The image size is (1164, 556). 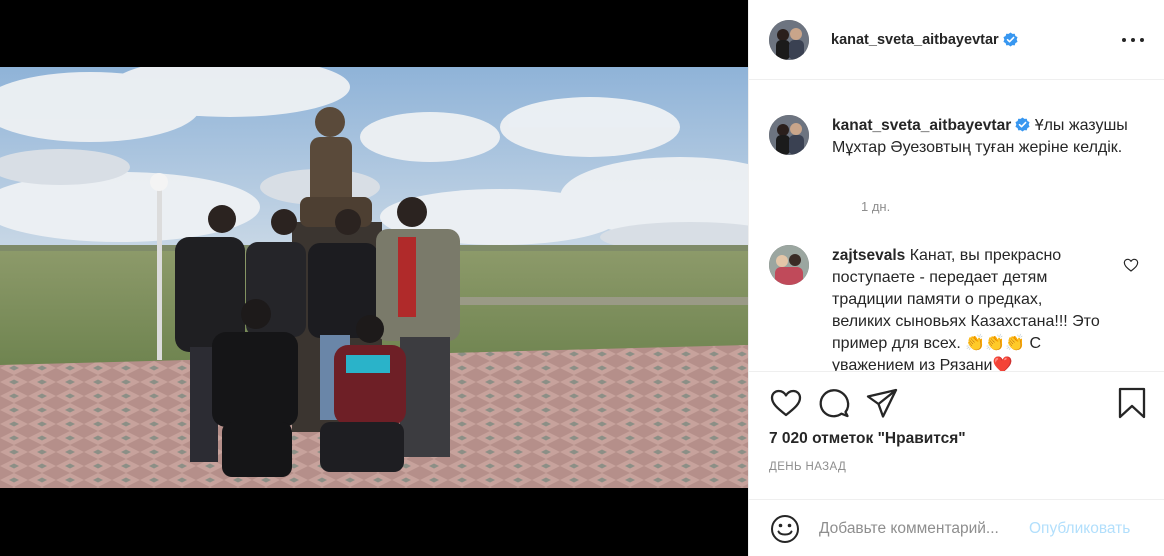 What do you see at coordinates (1131, 265) in the screenshot?
I see `like-comment-heart-icon` at bounding box center [1131, 265].